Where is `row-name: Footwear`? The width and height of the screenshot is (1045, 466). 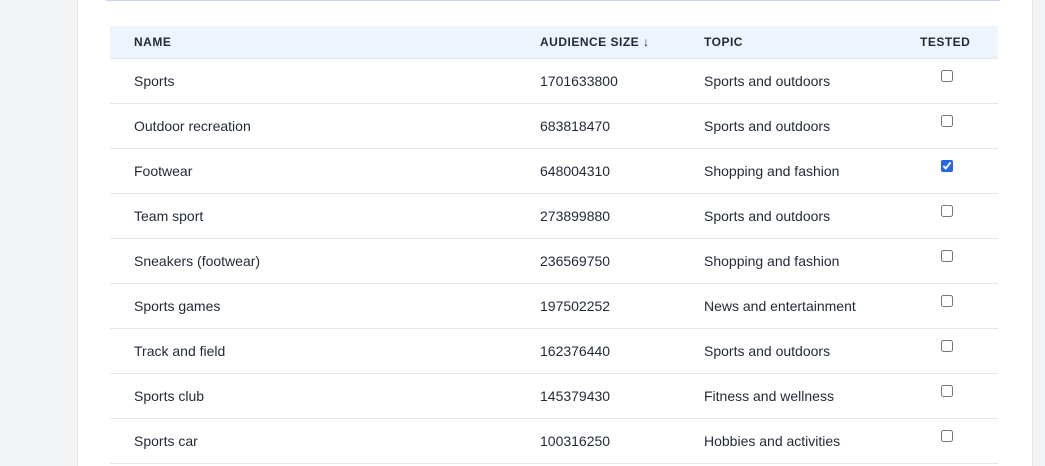
row-name: Footwear is located at coordinates (163, 171).